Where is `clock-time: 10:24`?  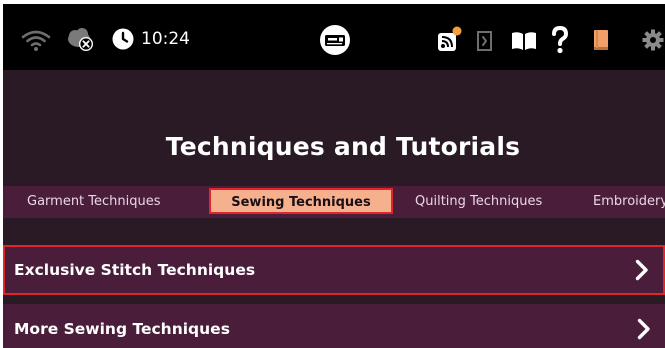
clock-time: 10:24 is located at coordinates (165, 39).